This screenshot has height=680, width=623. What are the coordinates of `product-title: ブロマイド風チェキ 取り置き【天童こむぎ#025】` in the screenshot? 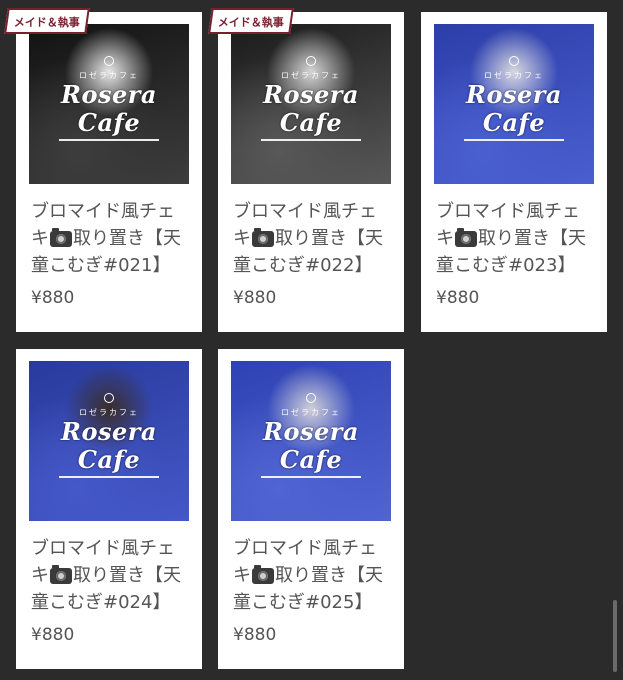 It's located at (313, 575).